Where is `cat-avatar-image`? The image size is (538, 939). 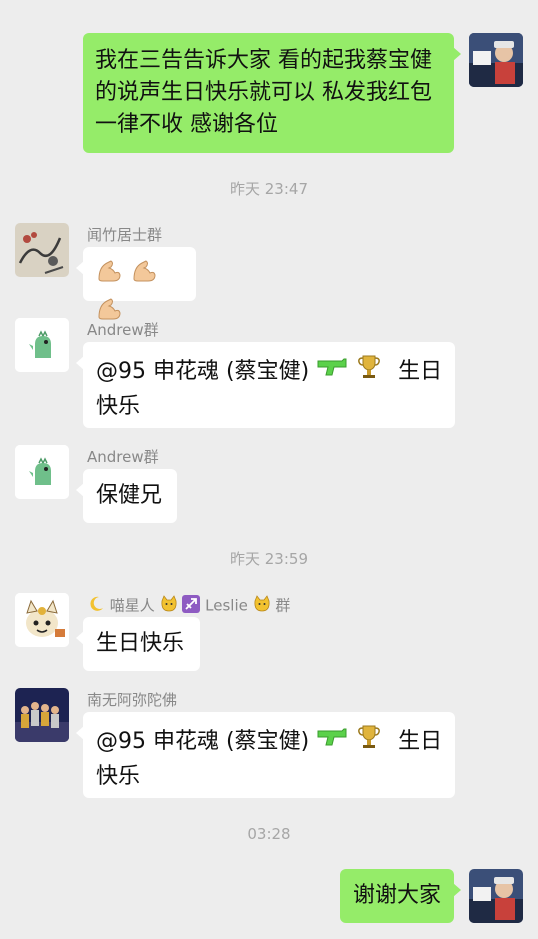 cat-avatar-image is located at coordinates (42, 620).